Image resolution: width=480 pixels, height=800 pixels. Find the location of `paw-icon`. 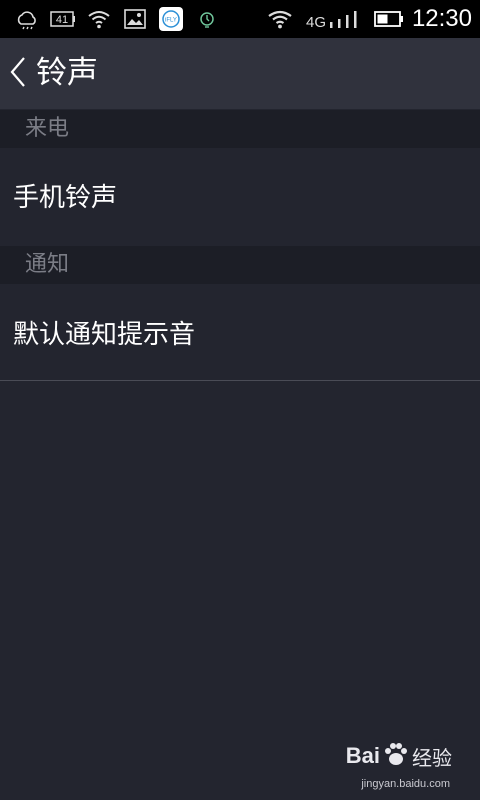

paw-icon is located at coordinates (396, 756).